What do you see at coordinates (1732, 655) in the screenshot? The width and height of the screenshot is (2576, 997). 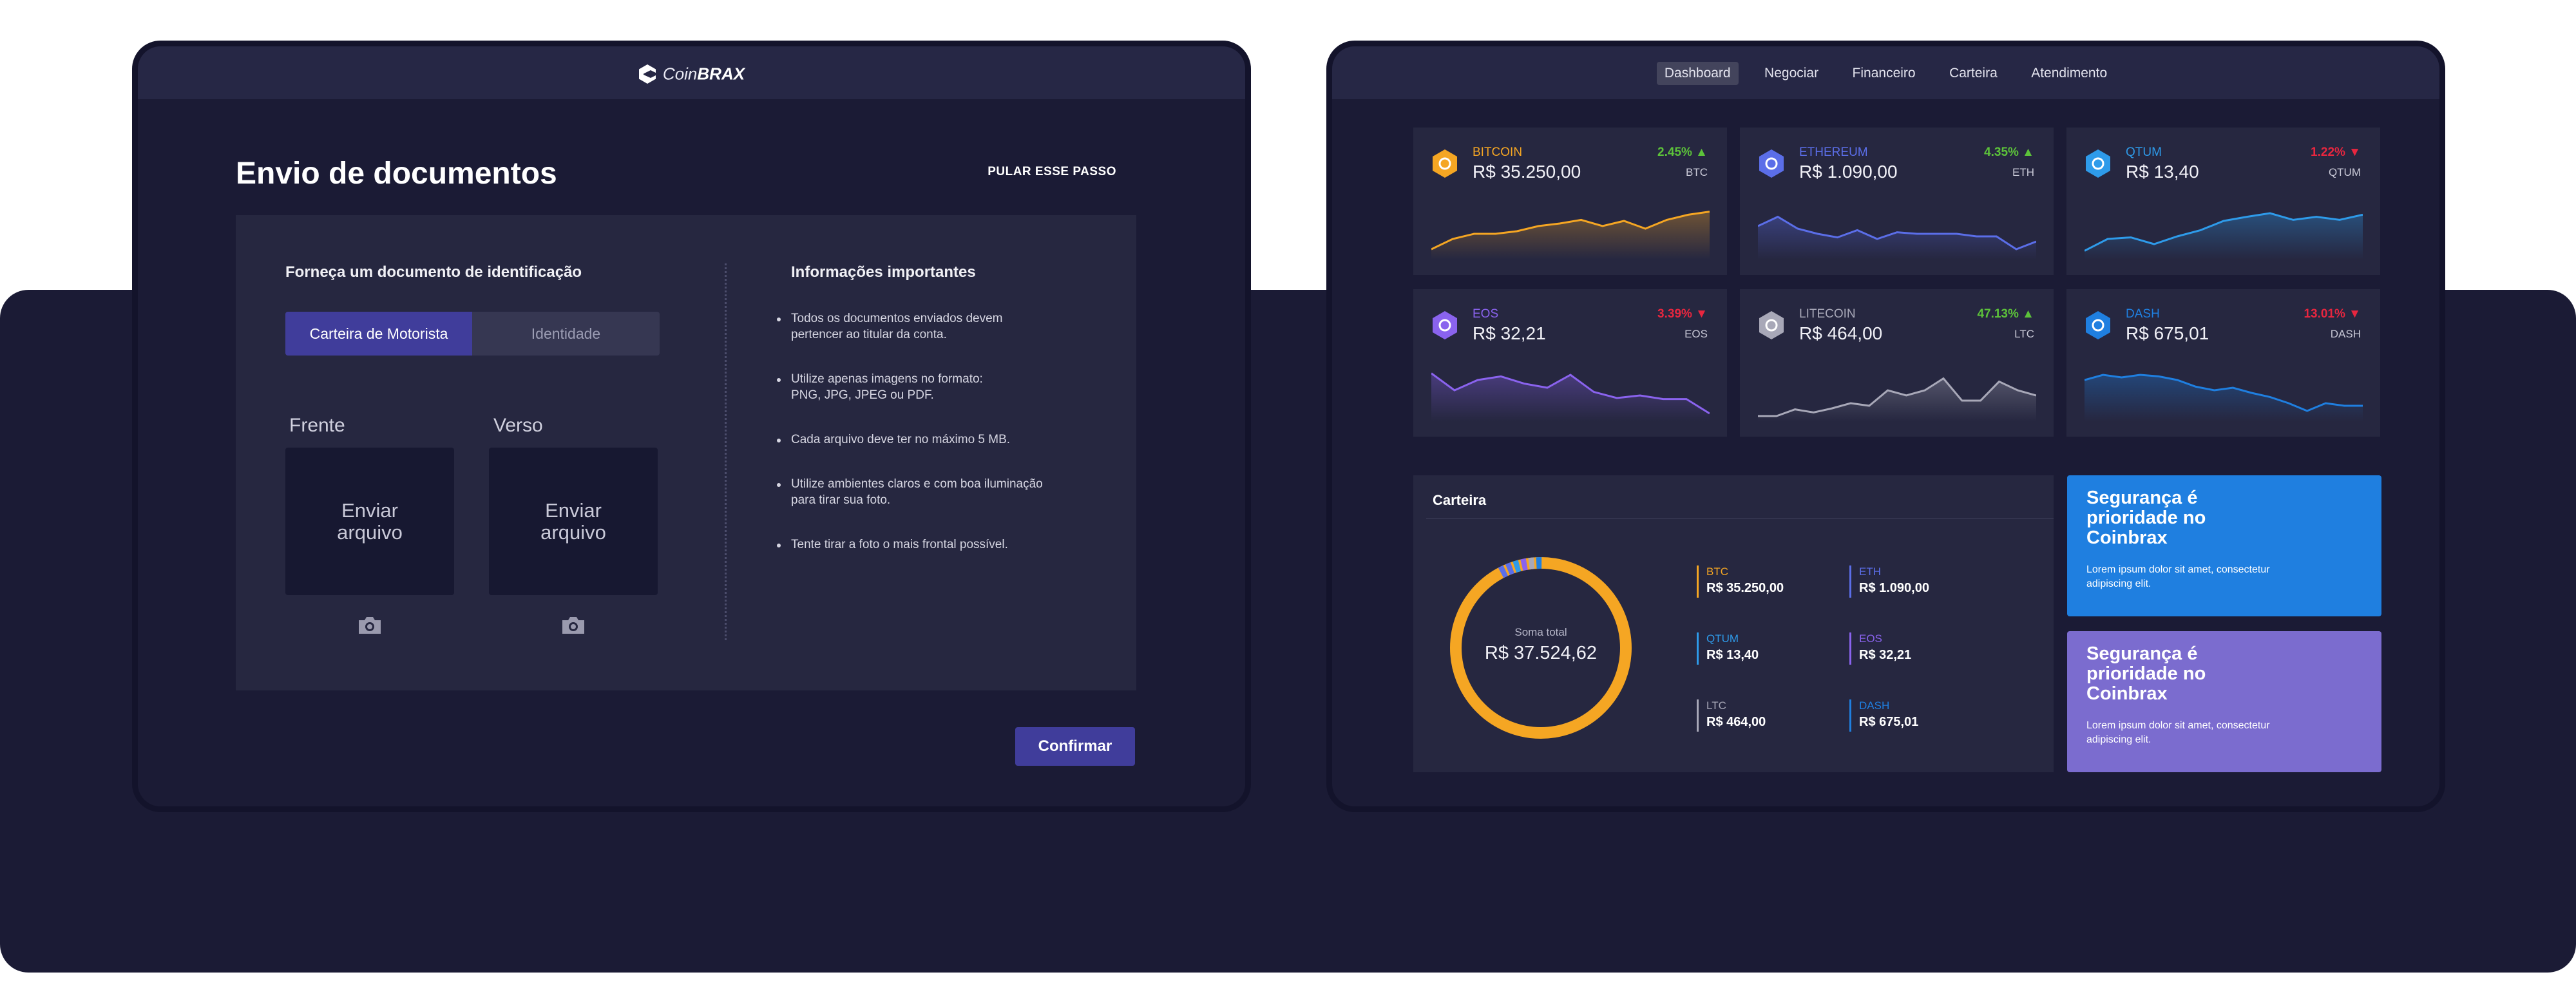 I see `wallet-item-value: R$ 13,40` at bounding box center [1732, 655].